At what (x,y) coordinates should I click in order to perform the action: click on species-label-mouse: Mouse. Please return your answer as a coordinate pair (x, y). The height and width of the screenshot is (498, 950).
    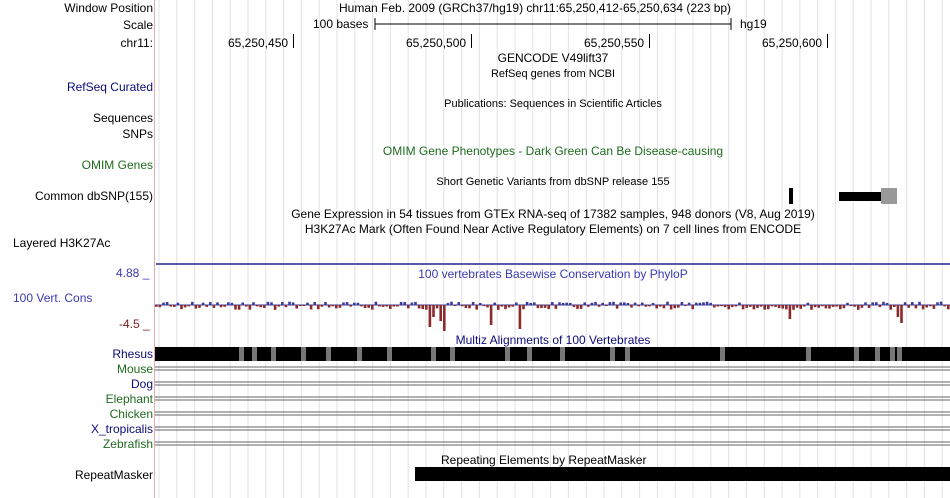
    Looking at the image, I should click on (135, 369).